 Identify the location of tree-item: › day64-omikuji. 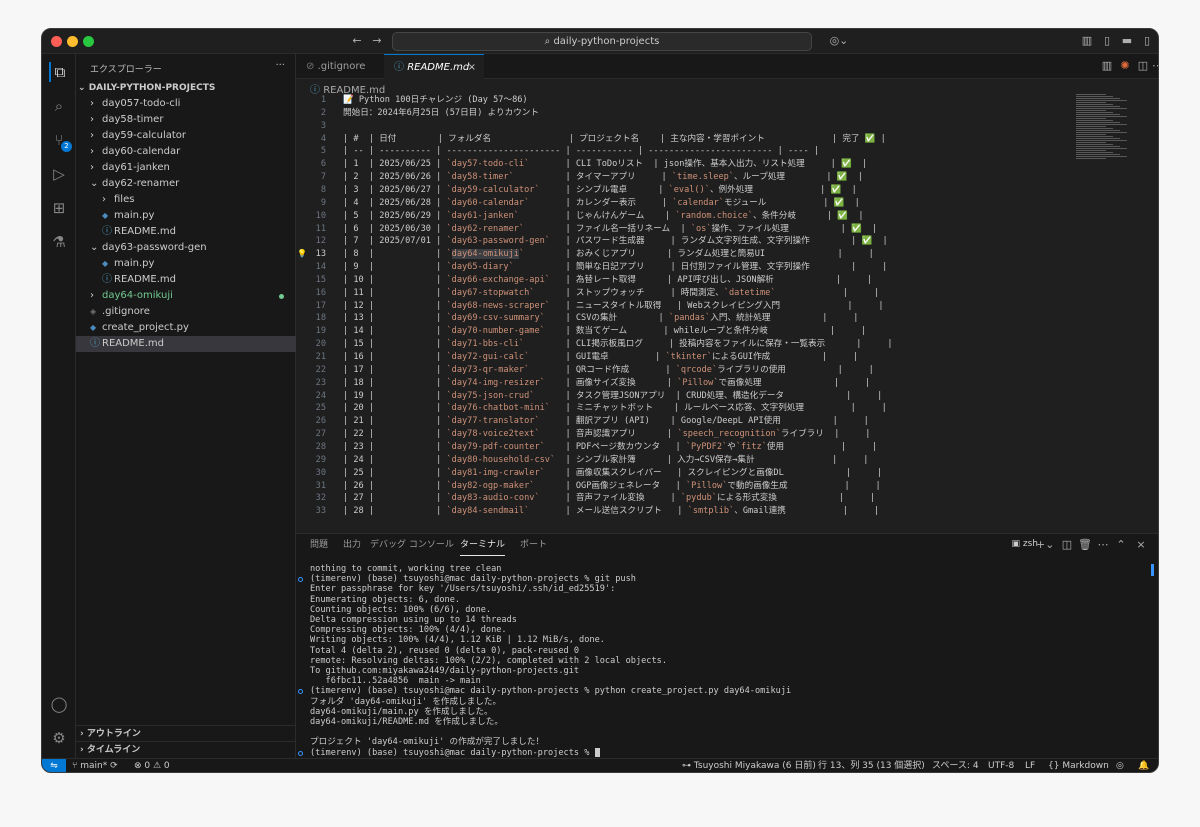
(186, 296).